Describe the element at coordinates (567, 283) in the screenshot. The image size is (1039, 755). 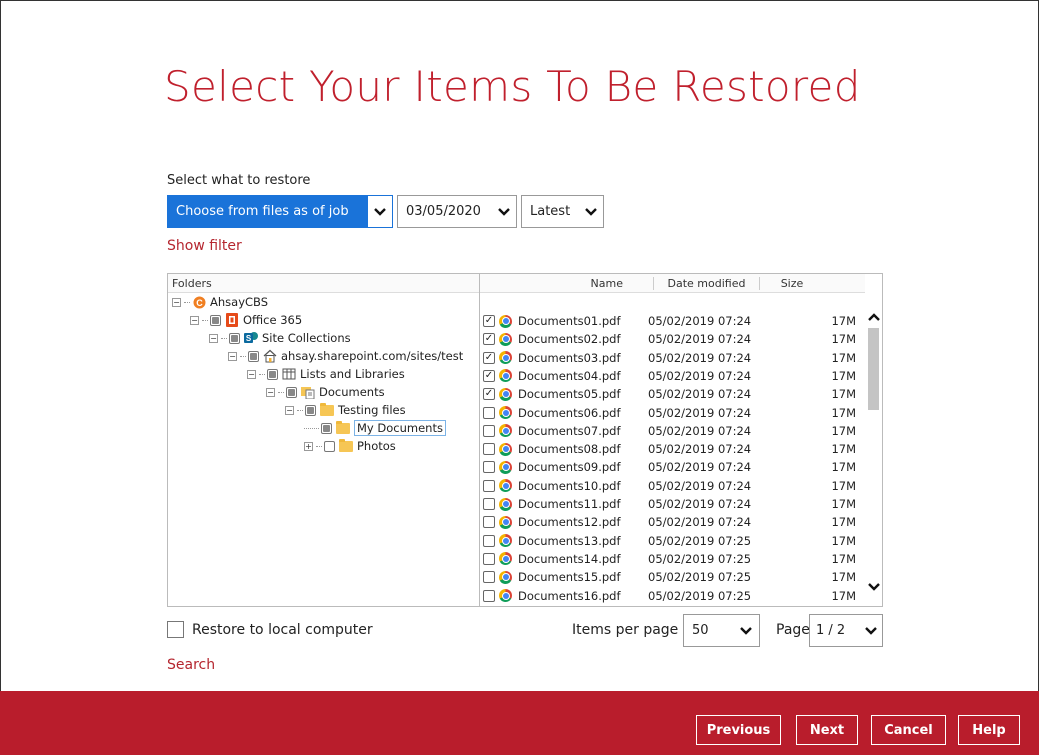
I see `column-header-name: Name` at that location.